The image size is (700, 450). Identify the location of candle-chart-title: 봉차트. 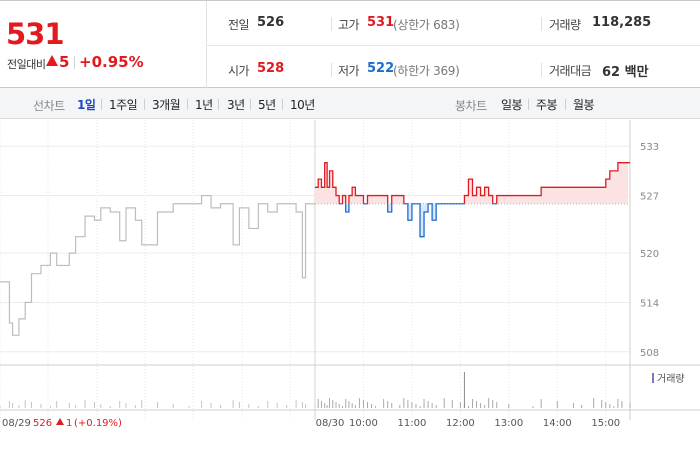
(471, 106).